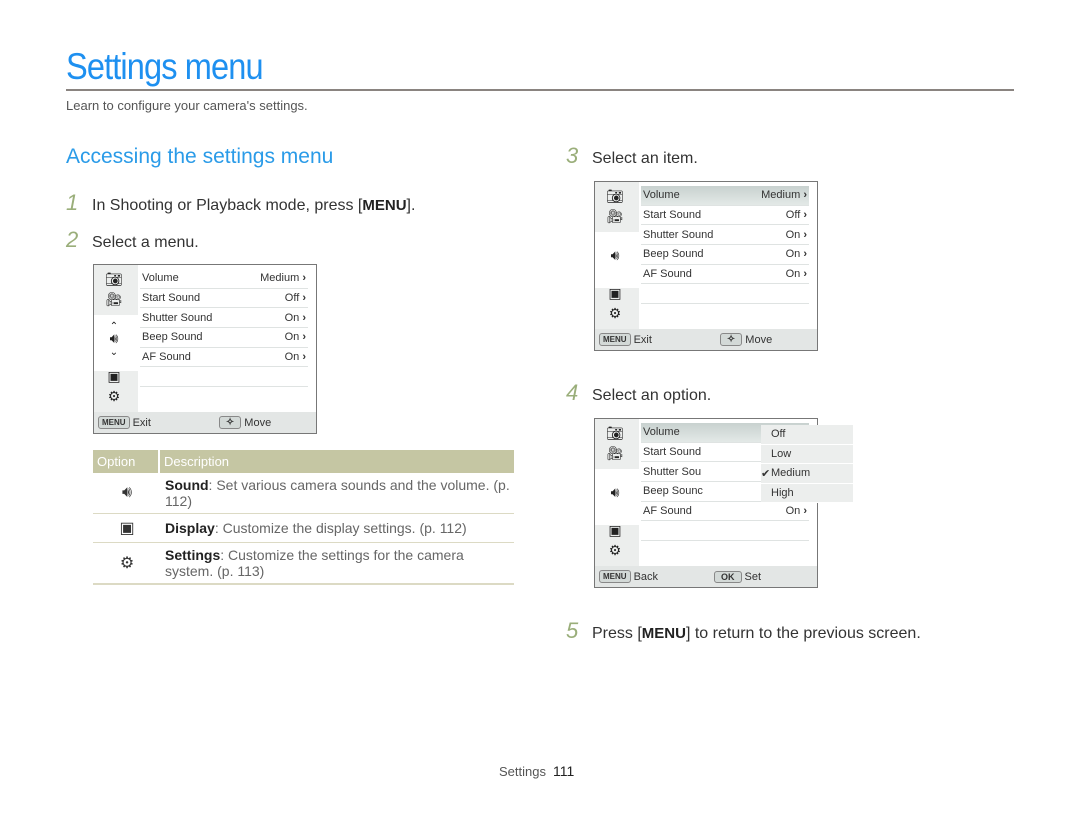 The height and width of the screenshot is (815, 1080). I want to click on page-title: Settings menu, so click(165, 66).